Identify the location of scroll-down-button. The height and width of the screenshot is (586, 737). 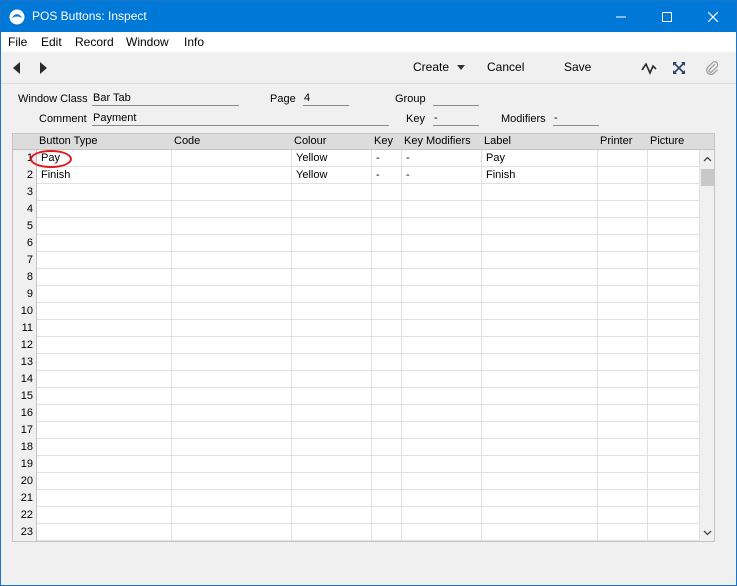
(707, 532).